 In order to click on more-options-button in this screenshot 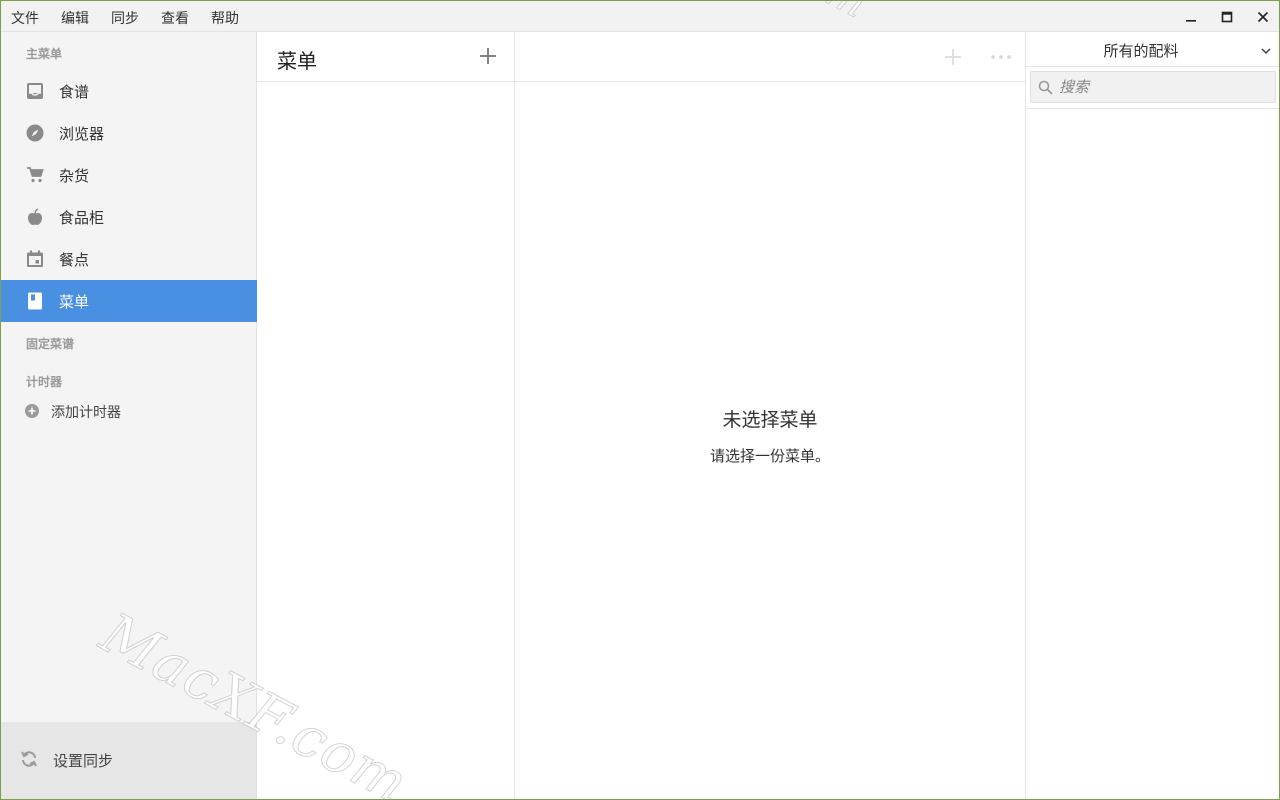, I will do `click(1001, 57)`.